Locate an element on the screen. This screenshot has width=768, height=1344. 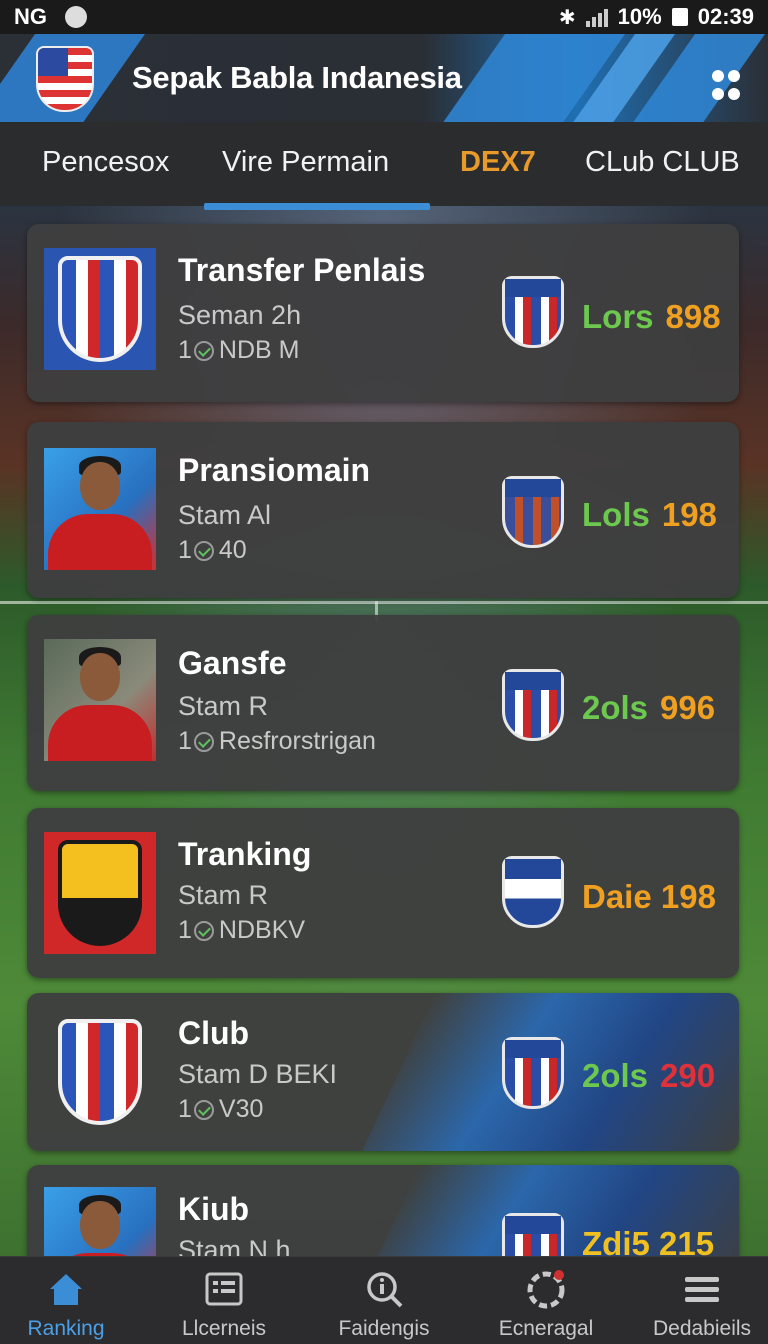
item-meta: 1 40 is located at coordinates (212, 550).